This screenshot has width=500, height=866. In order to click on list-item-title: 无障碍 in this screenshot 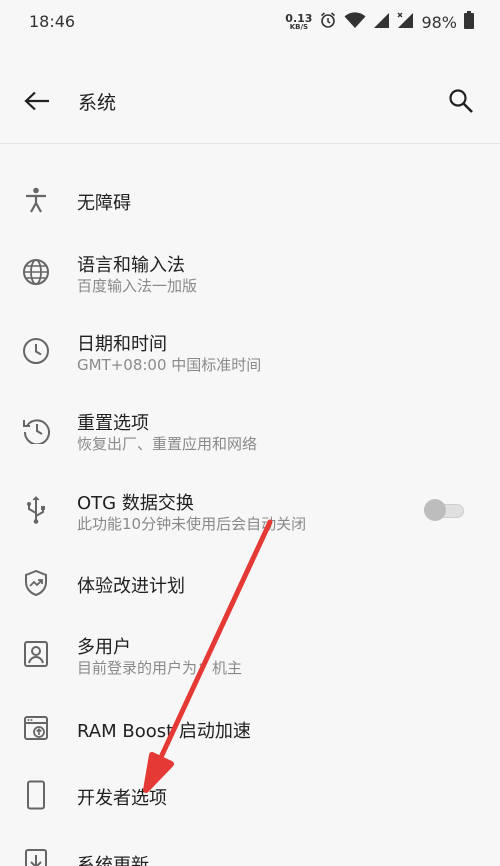, I will do `click(104, 203)`.